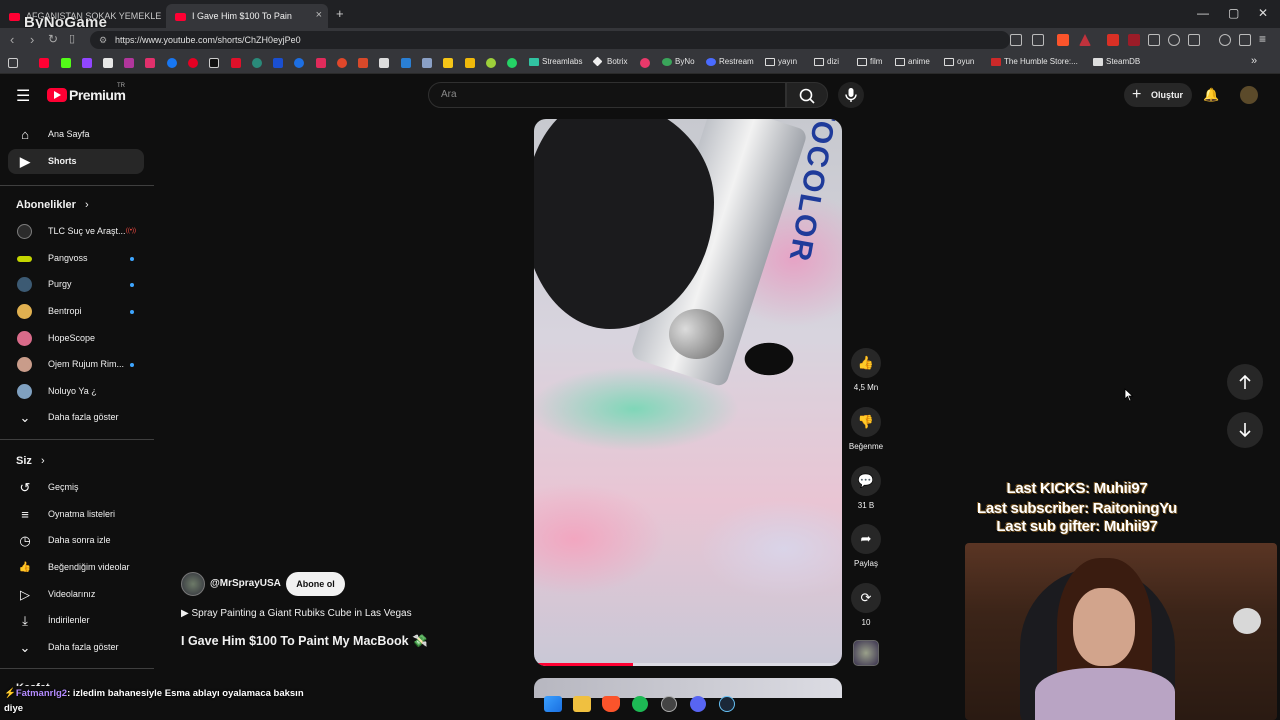 Image resolution: width=1280 pixels, height=720 pixels. Describe the element at coordinates (866, 605) in the screenshot. I see `remix-action: ⟳ 10` at that location.